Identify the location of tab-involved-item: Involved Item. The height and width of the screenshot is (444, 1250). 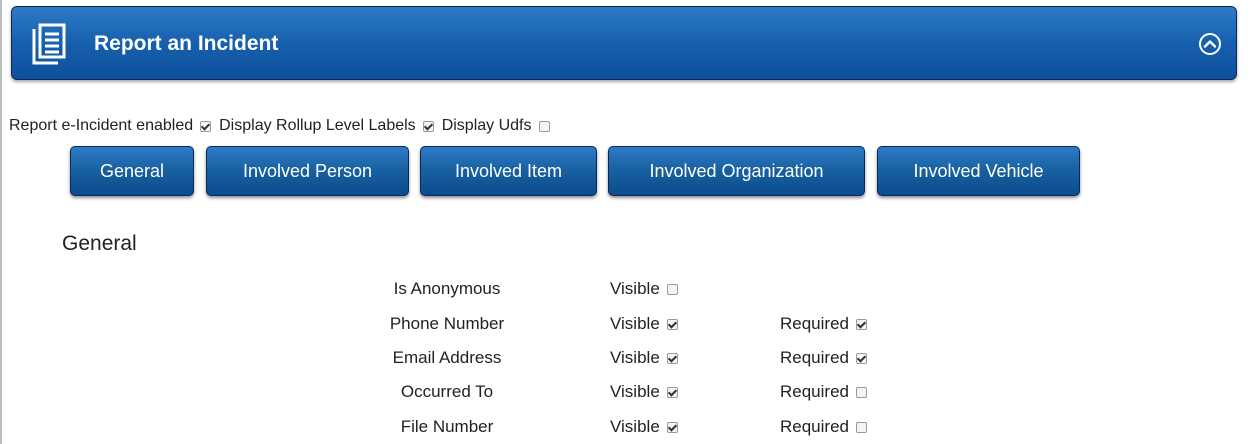
(508, 171).